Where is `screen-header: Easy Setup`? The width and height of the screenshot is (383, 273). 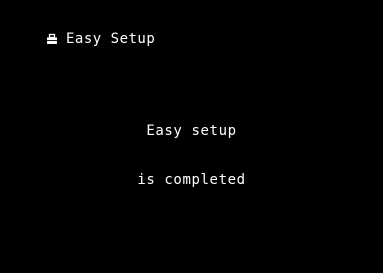
screen-header: Easy Setup is located at coordinates (100, 39).